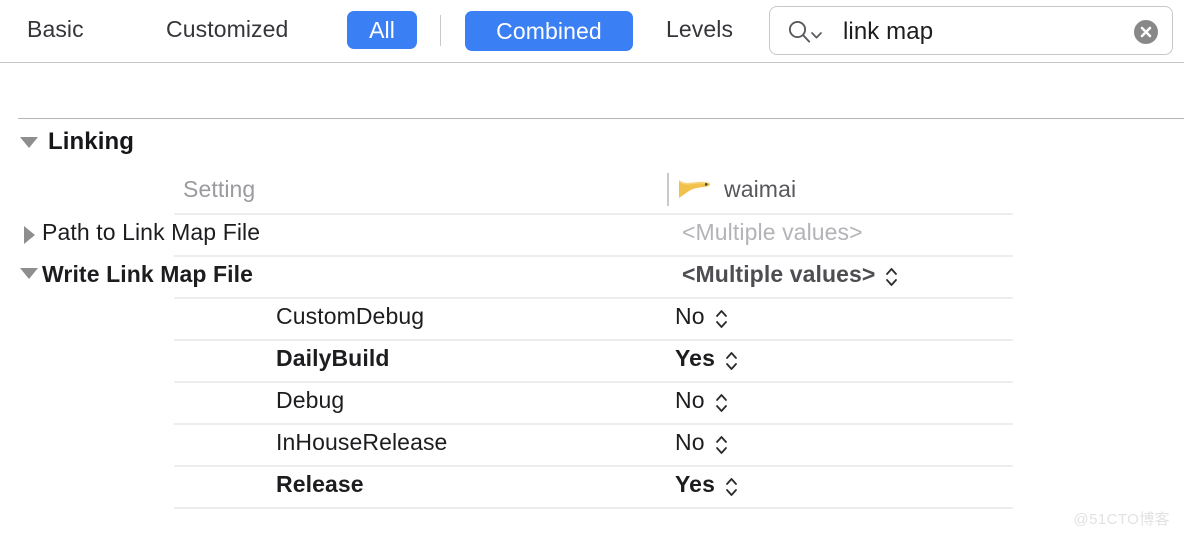  What do you see at coordinates (888, 32) in the screenshot?
I see `search-input: link map` at bounding box center [888, 32].